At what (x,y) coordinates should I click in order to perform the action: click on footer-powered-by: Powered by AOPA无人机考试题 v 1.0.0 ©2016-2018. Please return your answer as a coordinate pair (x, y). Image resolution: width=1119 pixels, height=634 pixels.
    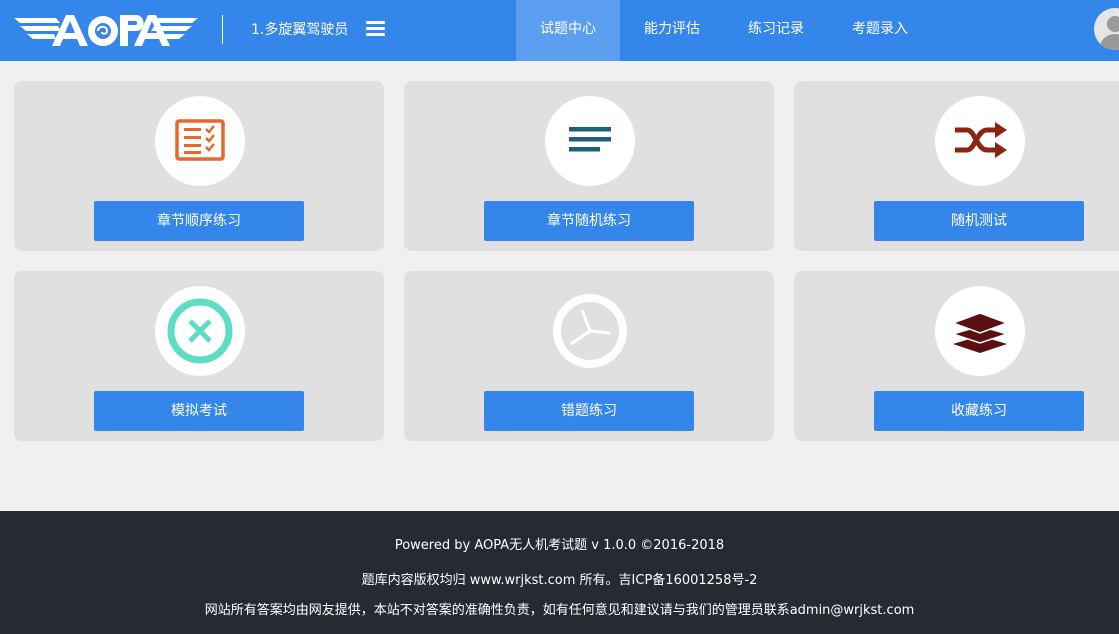
    Looking at the image, I should click on (559, 545).